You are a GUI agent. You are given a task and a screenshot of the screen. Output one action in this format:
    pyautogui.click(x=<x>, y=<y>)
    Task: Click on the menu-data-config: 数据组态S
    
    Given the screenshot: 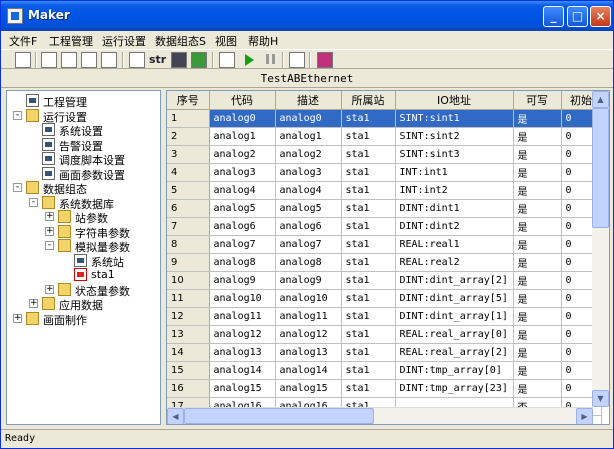 What is the action you would take?
    pyautogui.click(x=180, y=41)
    